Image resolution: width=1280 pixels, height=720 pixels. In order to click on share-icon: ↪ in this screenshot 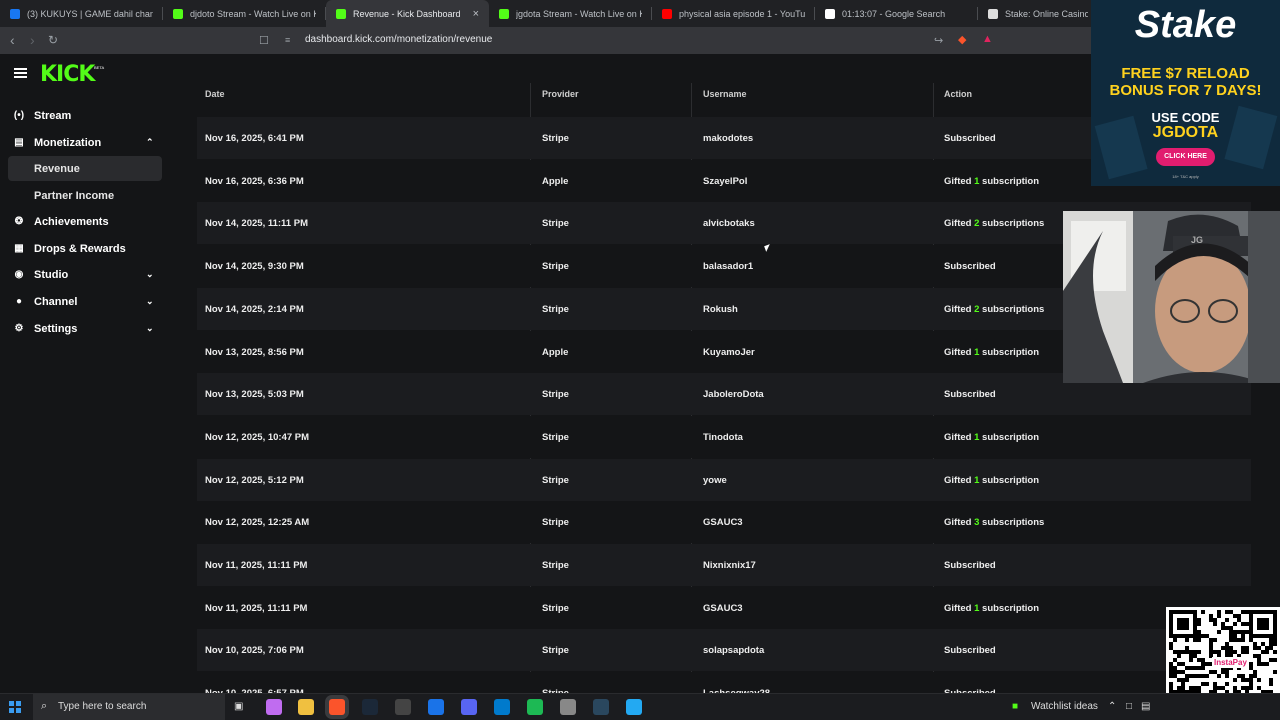, I will do `click(938, 40)`.